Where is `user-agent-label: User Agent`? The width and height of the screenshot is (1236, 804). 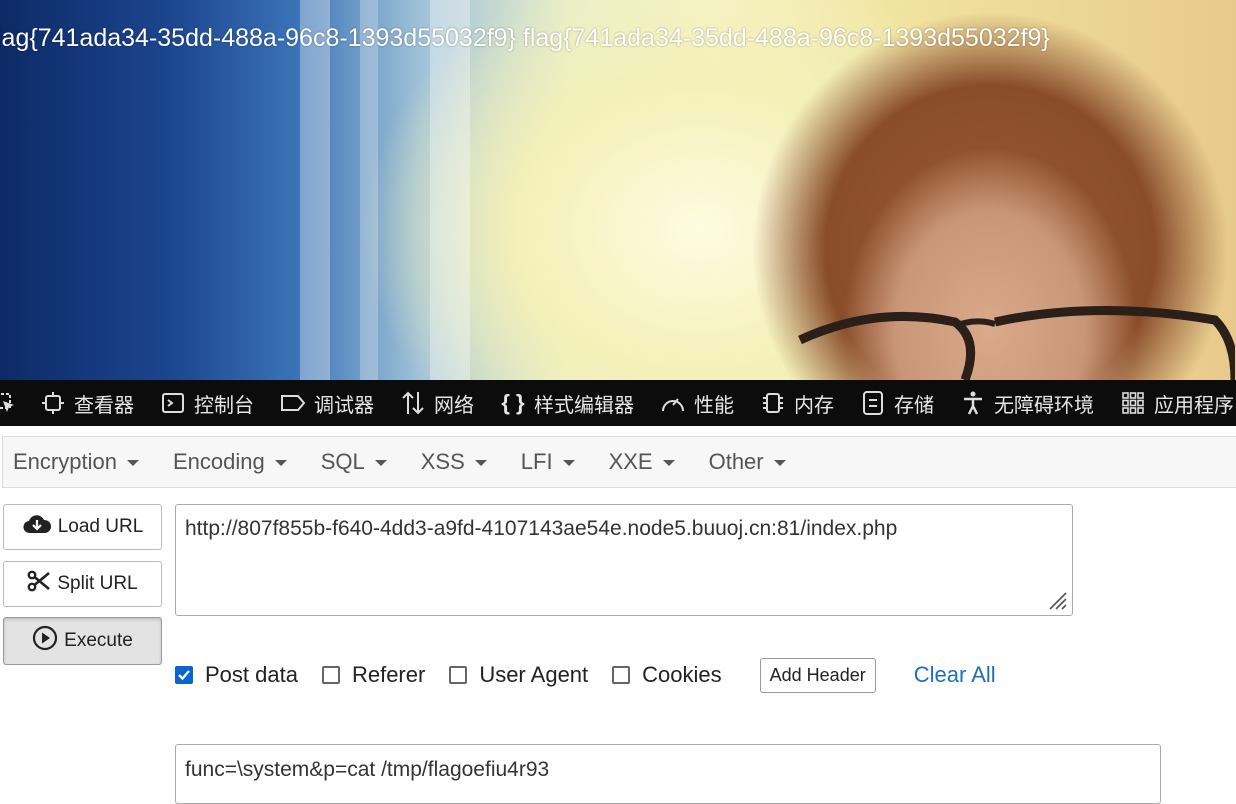
user-agent-label: User Agent is located at coordinates (534, 674).